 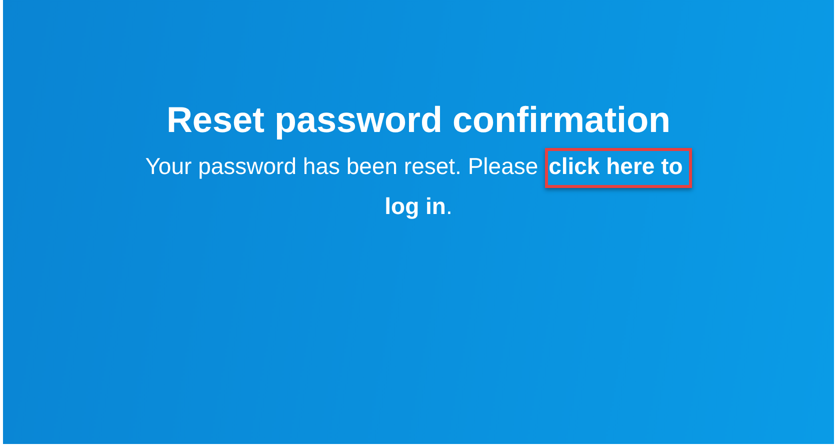 What do you see at coordinates (418, 120) in the screenshot?
I see `page-title: Reset password confirmation` at bounding box center [418, 120].